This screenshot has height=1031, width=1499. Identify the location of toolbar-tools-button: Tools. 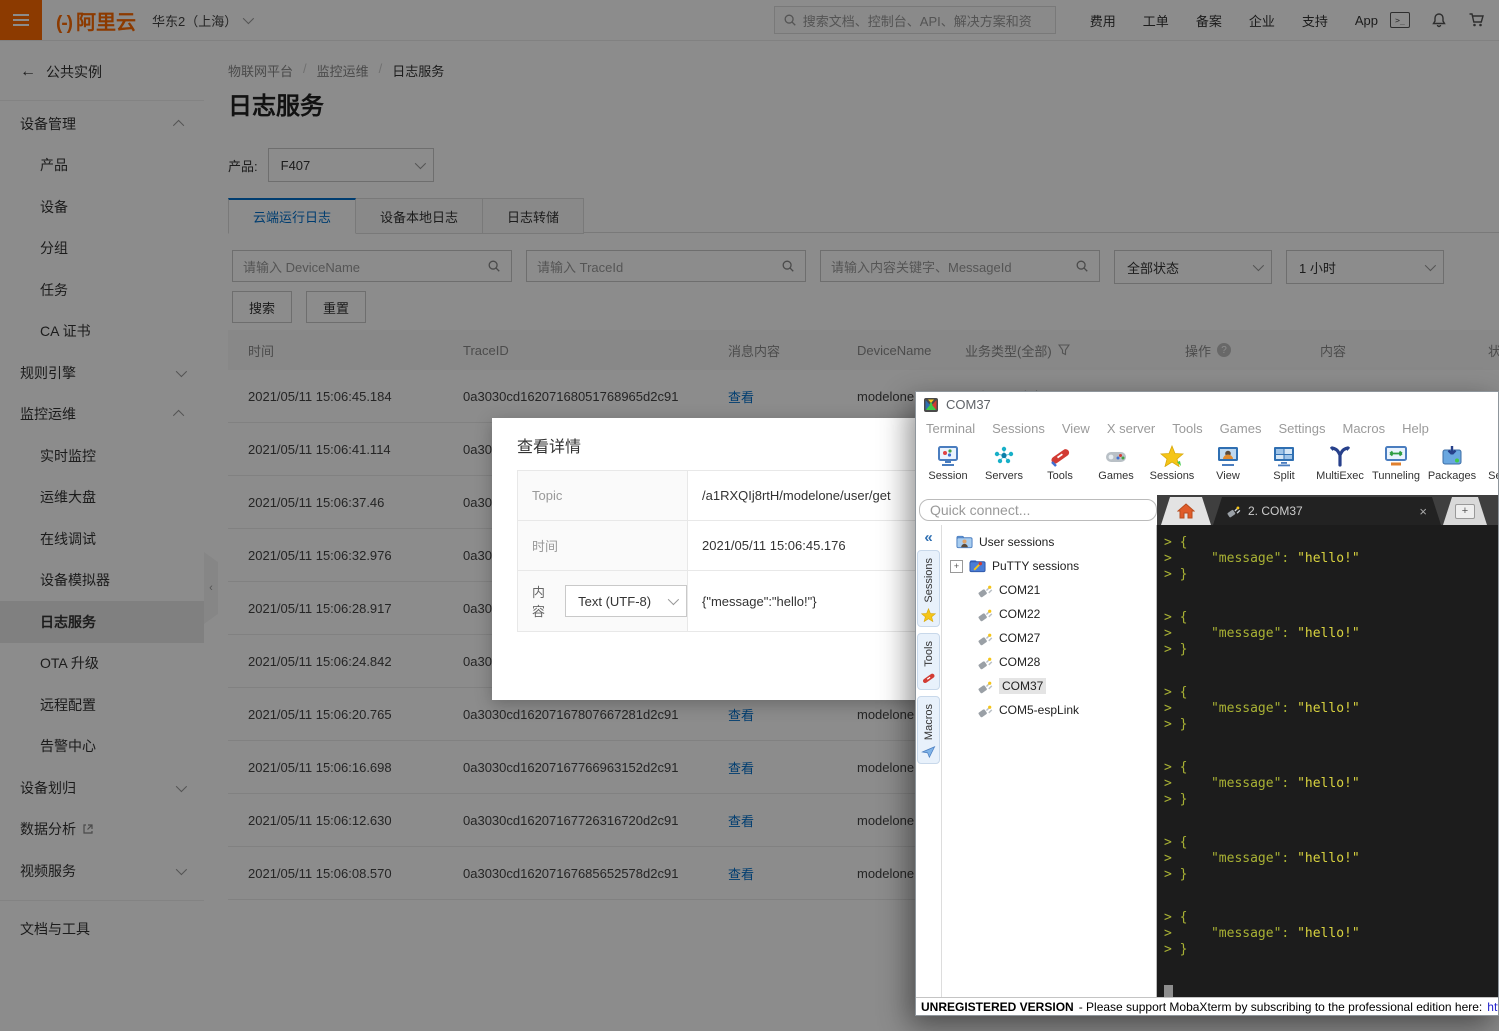
(1060, 467).